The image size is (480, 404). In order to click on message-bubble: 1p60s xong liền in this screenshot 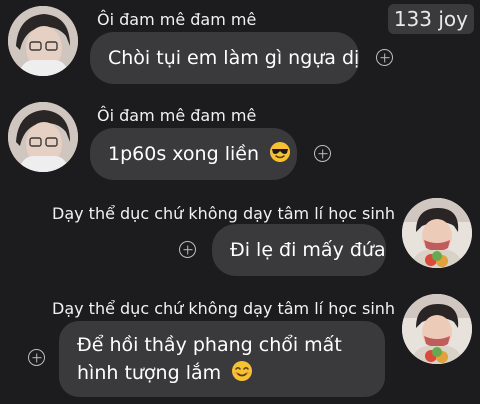, I will do `click(193, 154)`.